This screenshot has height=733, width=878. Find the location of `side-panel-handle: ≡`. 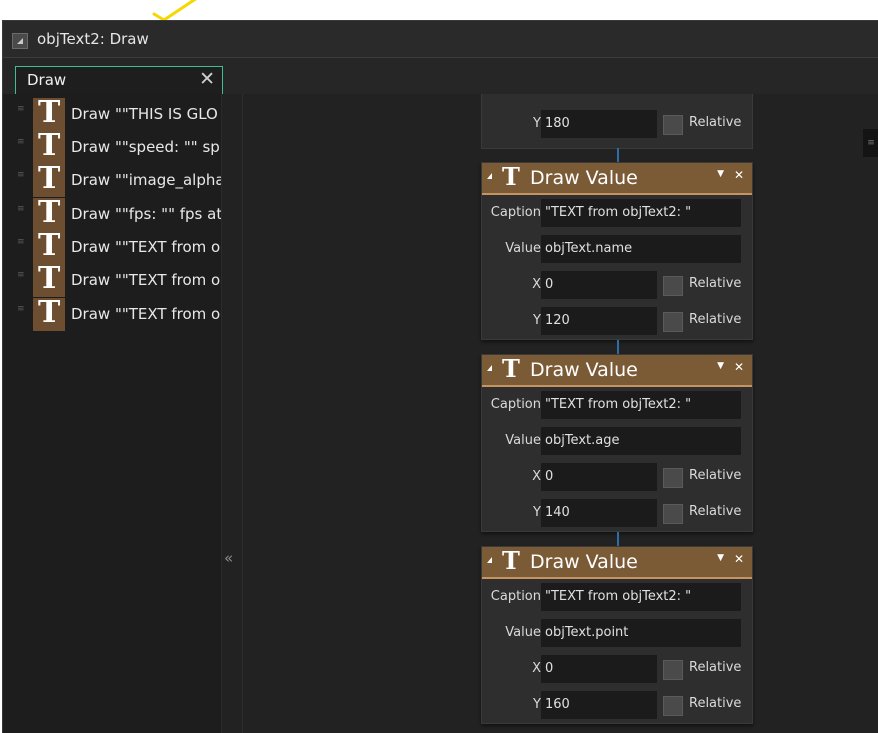

side-panel-handle: ≡ is located at coordinates (870, 143).